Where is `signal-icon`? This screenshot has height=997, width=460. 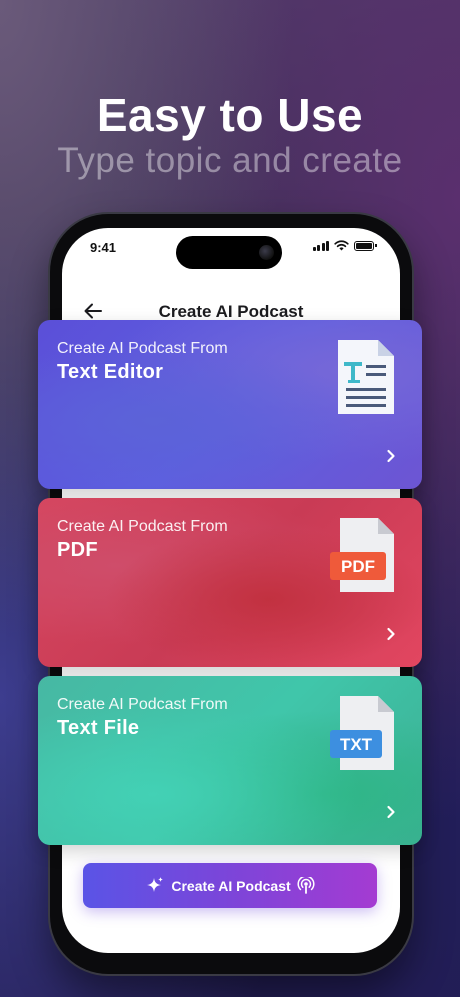
signal-icon is located at coordinates (320, 245).